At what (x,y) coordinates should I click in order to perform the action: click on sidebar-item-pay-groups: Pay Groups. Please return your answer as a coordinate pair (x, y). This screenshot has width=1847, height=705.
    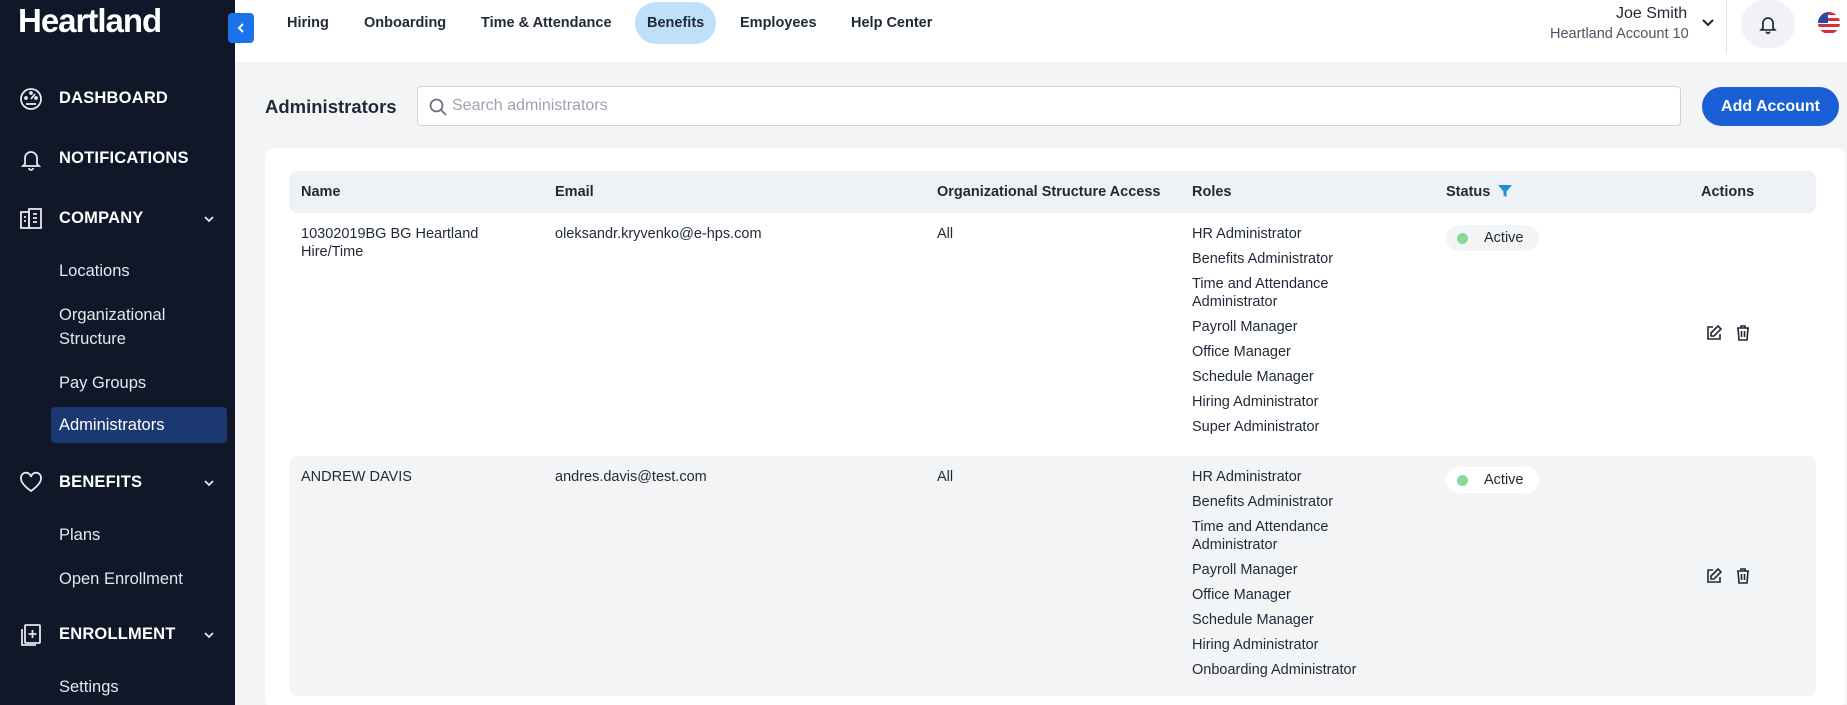
    Looking at the image, I should click on (102, 383).